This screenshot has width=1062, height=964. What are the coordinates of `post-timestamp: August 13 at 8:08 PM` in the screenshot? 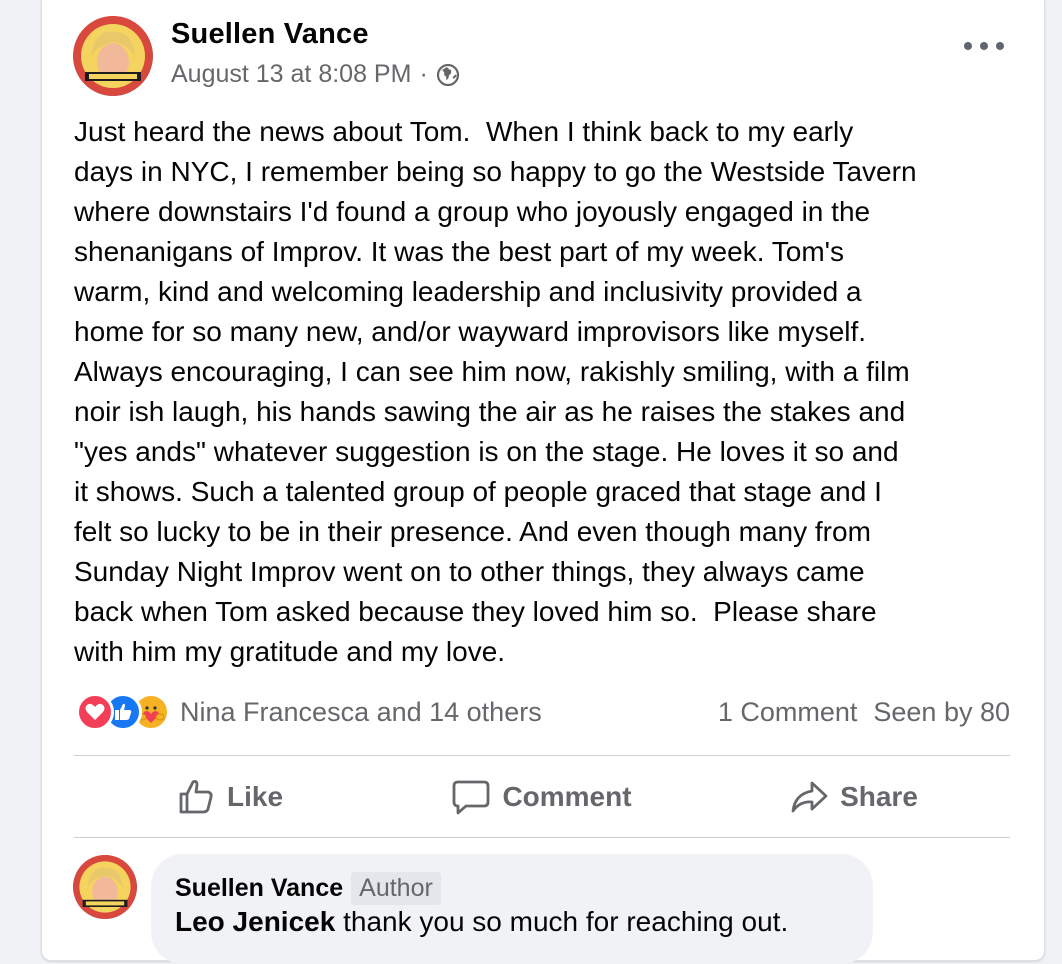 It's located at (291, 74).